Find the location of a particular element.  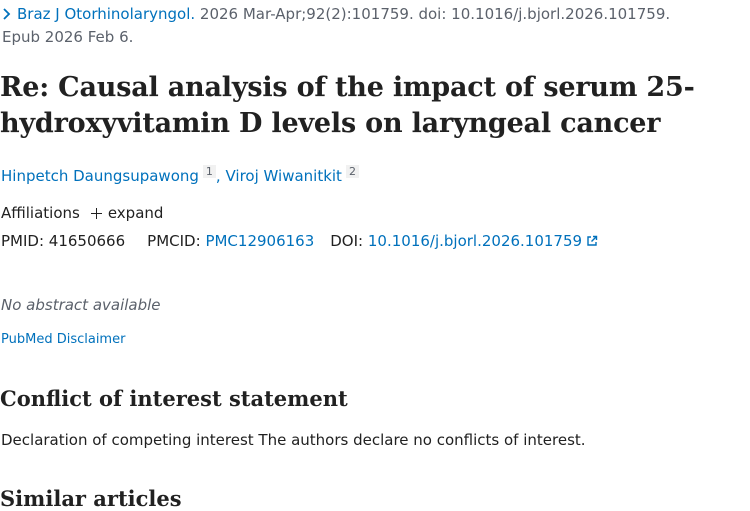

pmcid-link: PMC12906163 is located at coordinates (259, 241).